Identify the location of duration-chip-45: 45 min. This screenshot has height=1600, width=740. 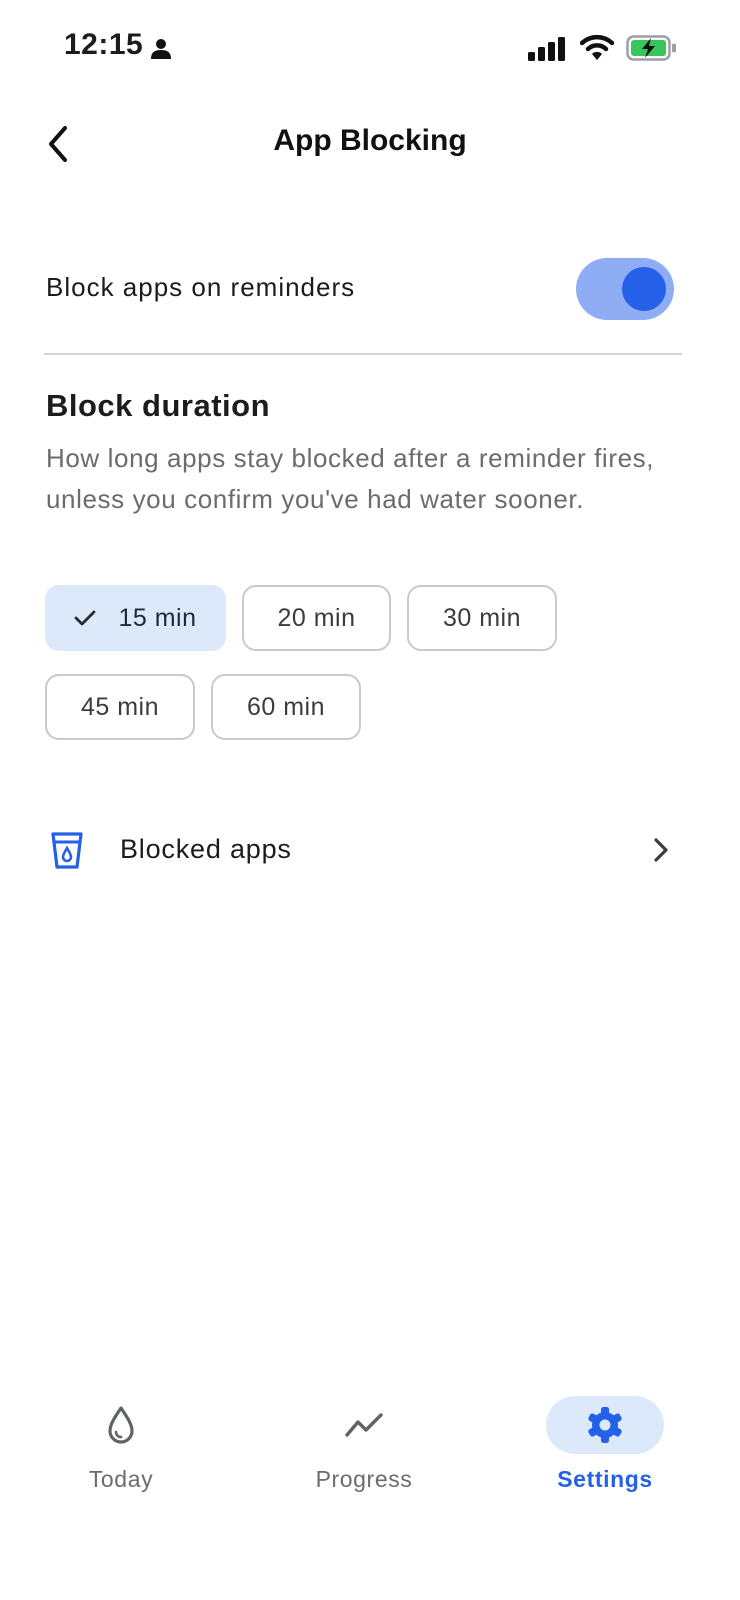
(120, 707).